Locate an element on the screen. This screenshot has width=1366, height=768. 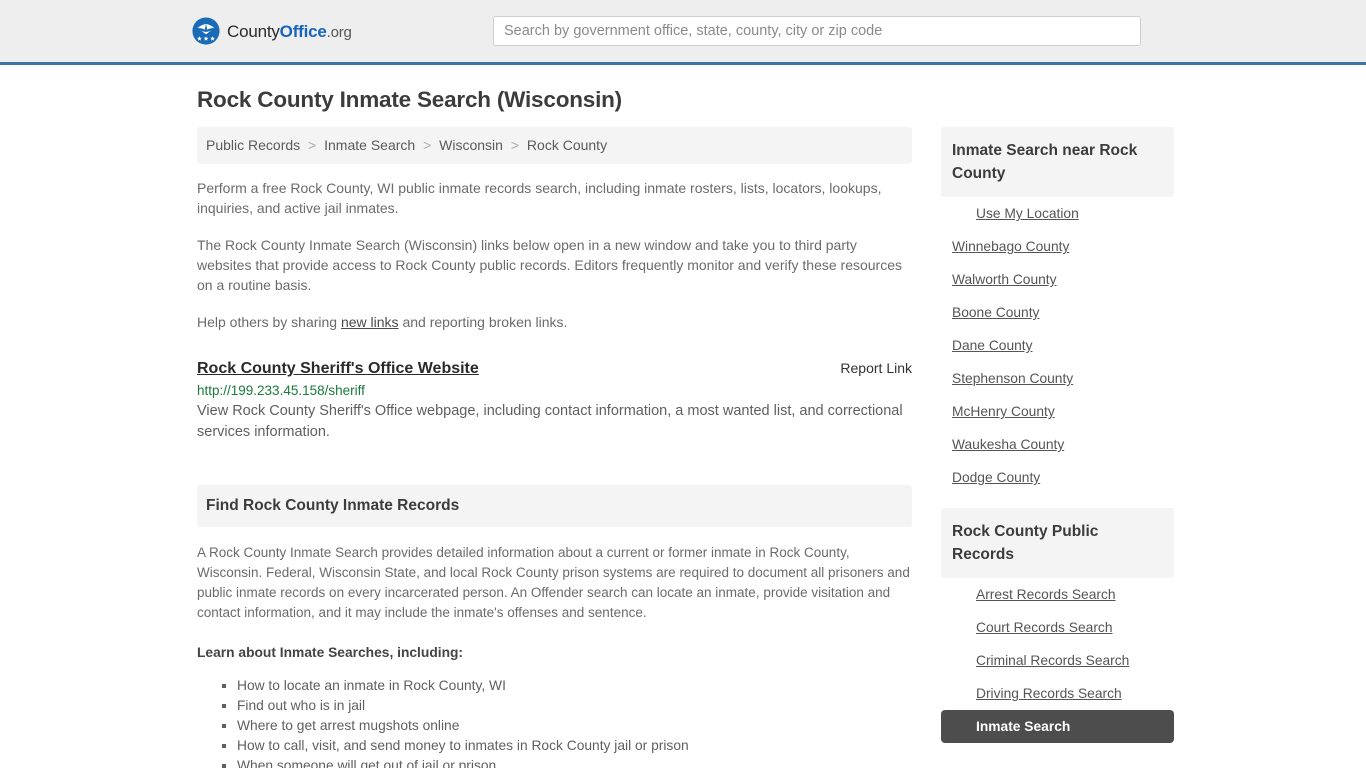
sidebar-item-use-my-location: Use My Location is located at coordinates (1057, 213).